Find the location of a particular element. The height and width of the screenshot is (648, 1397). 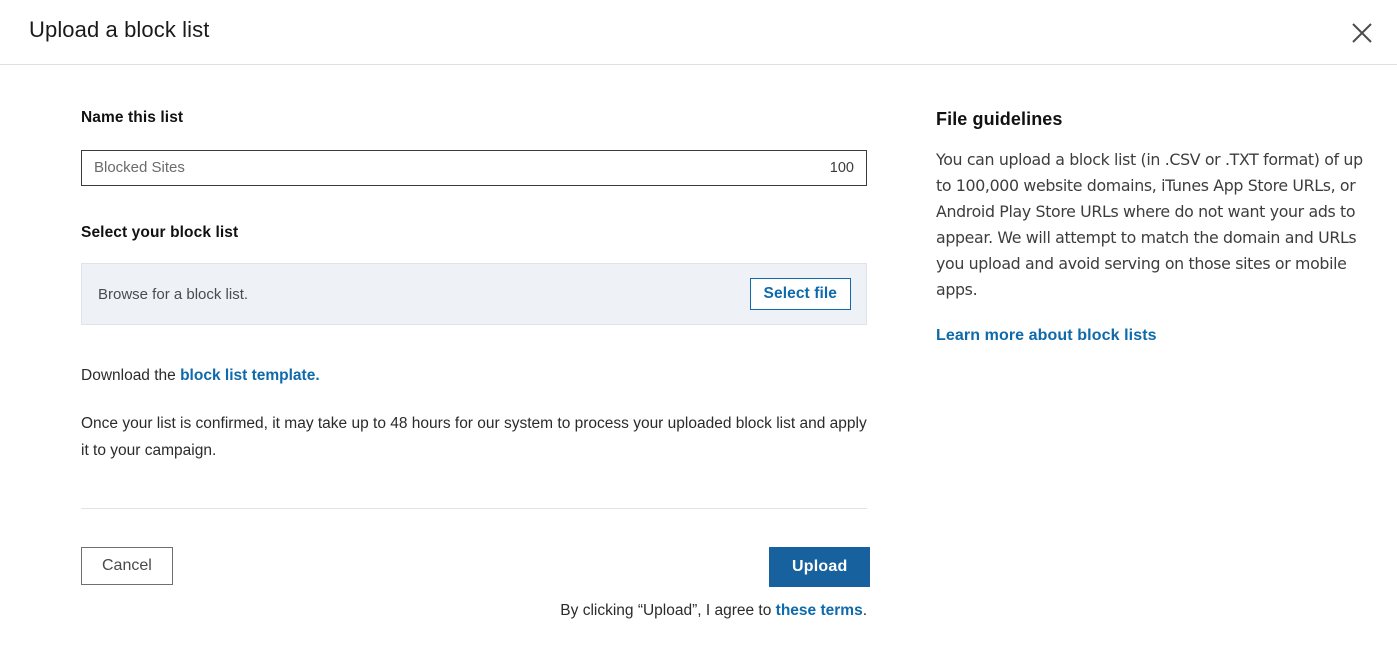

terms-prefix: By clicking “Upload”, I agree to is located at coordinates (668, 610).